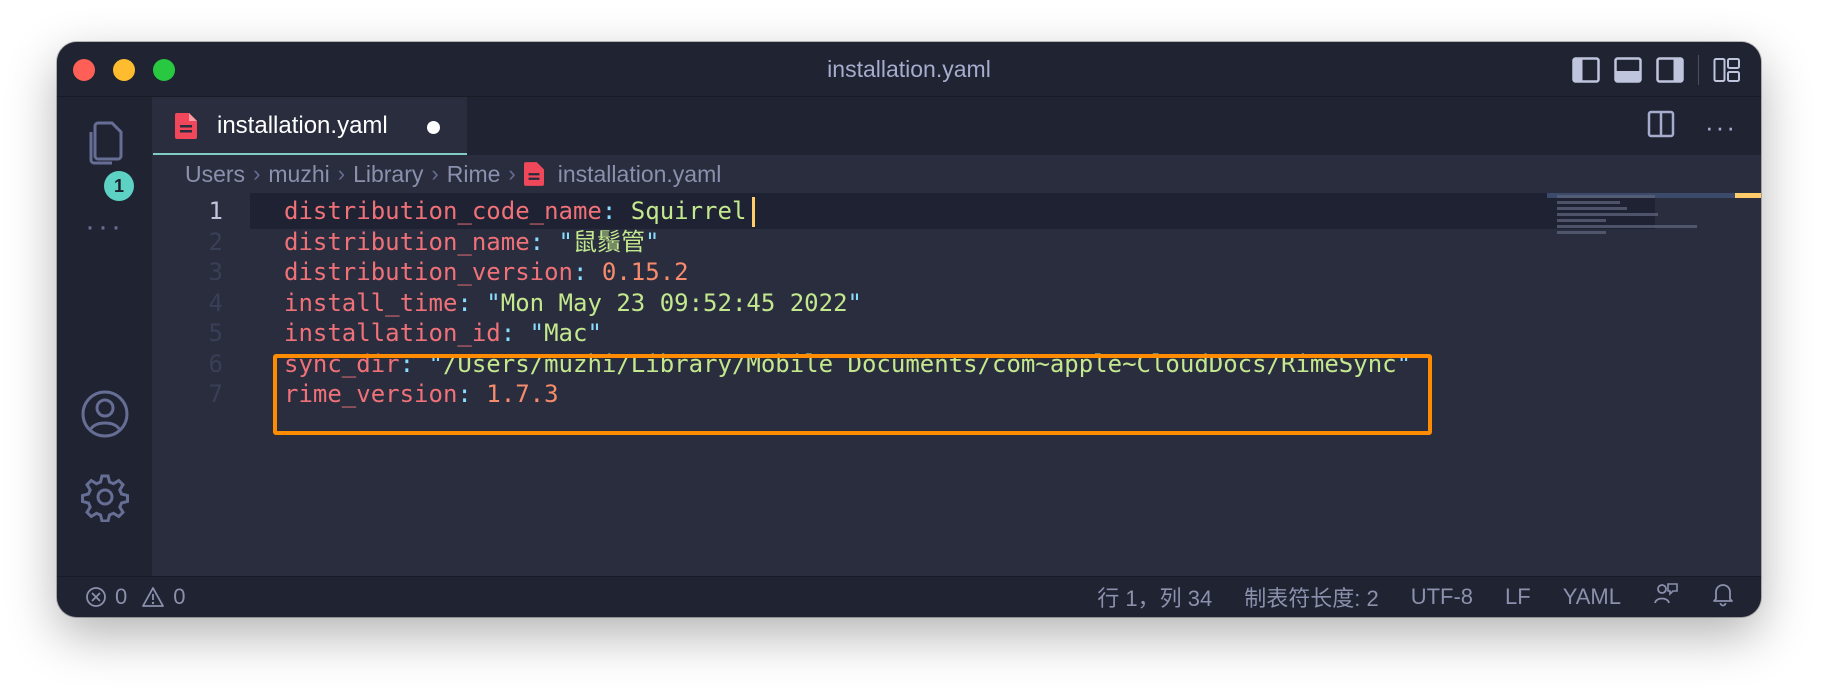 Image resolution: width=1839 pixels, height=700 pixels. I want to click on customize-layout-icon, so click(1727, 70).